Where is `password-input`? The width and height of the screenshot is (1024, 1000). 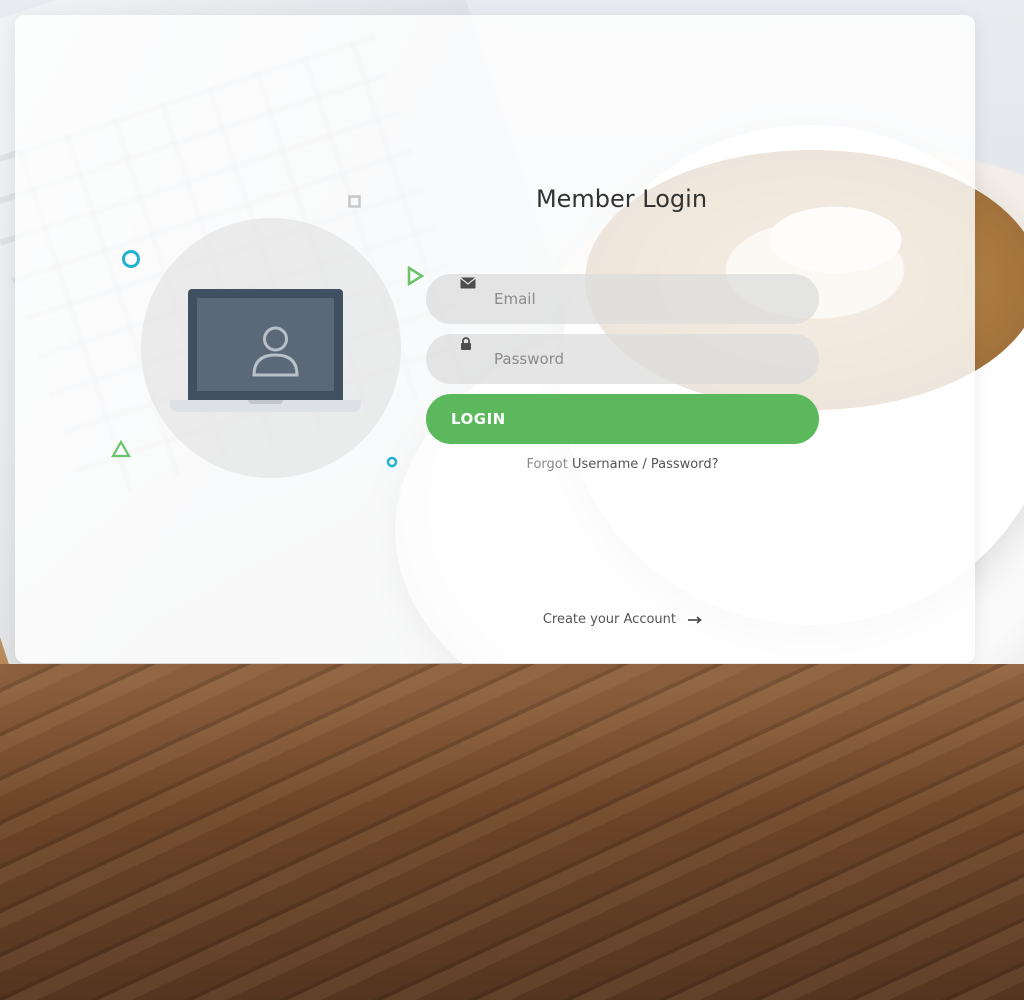
password-input is located at coordinates (622, 359).